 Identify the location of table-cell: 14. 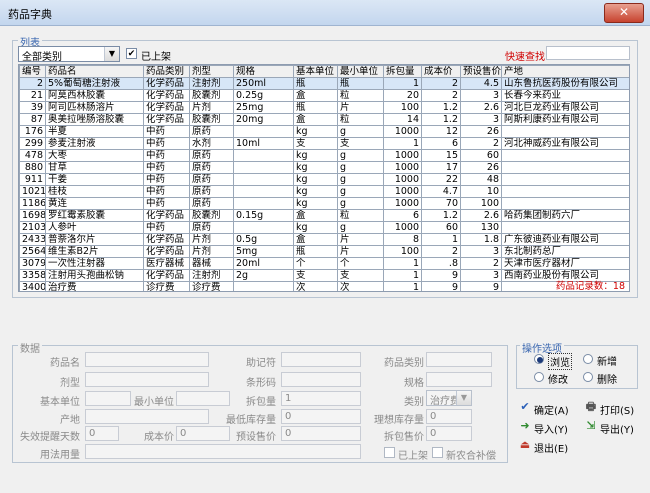
(402, 119).